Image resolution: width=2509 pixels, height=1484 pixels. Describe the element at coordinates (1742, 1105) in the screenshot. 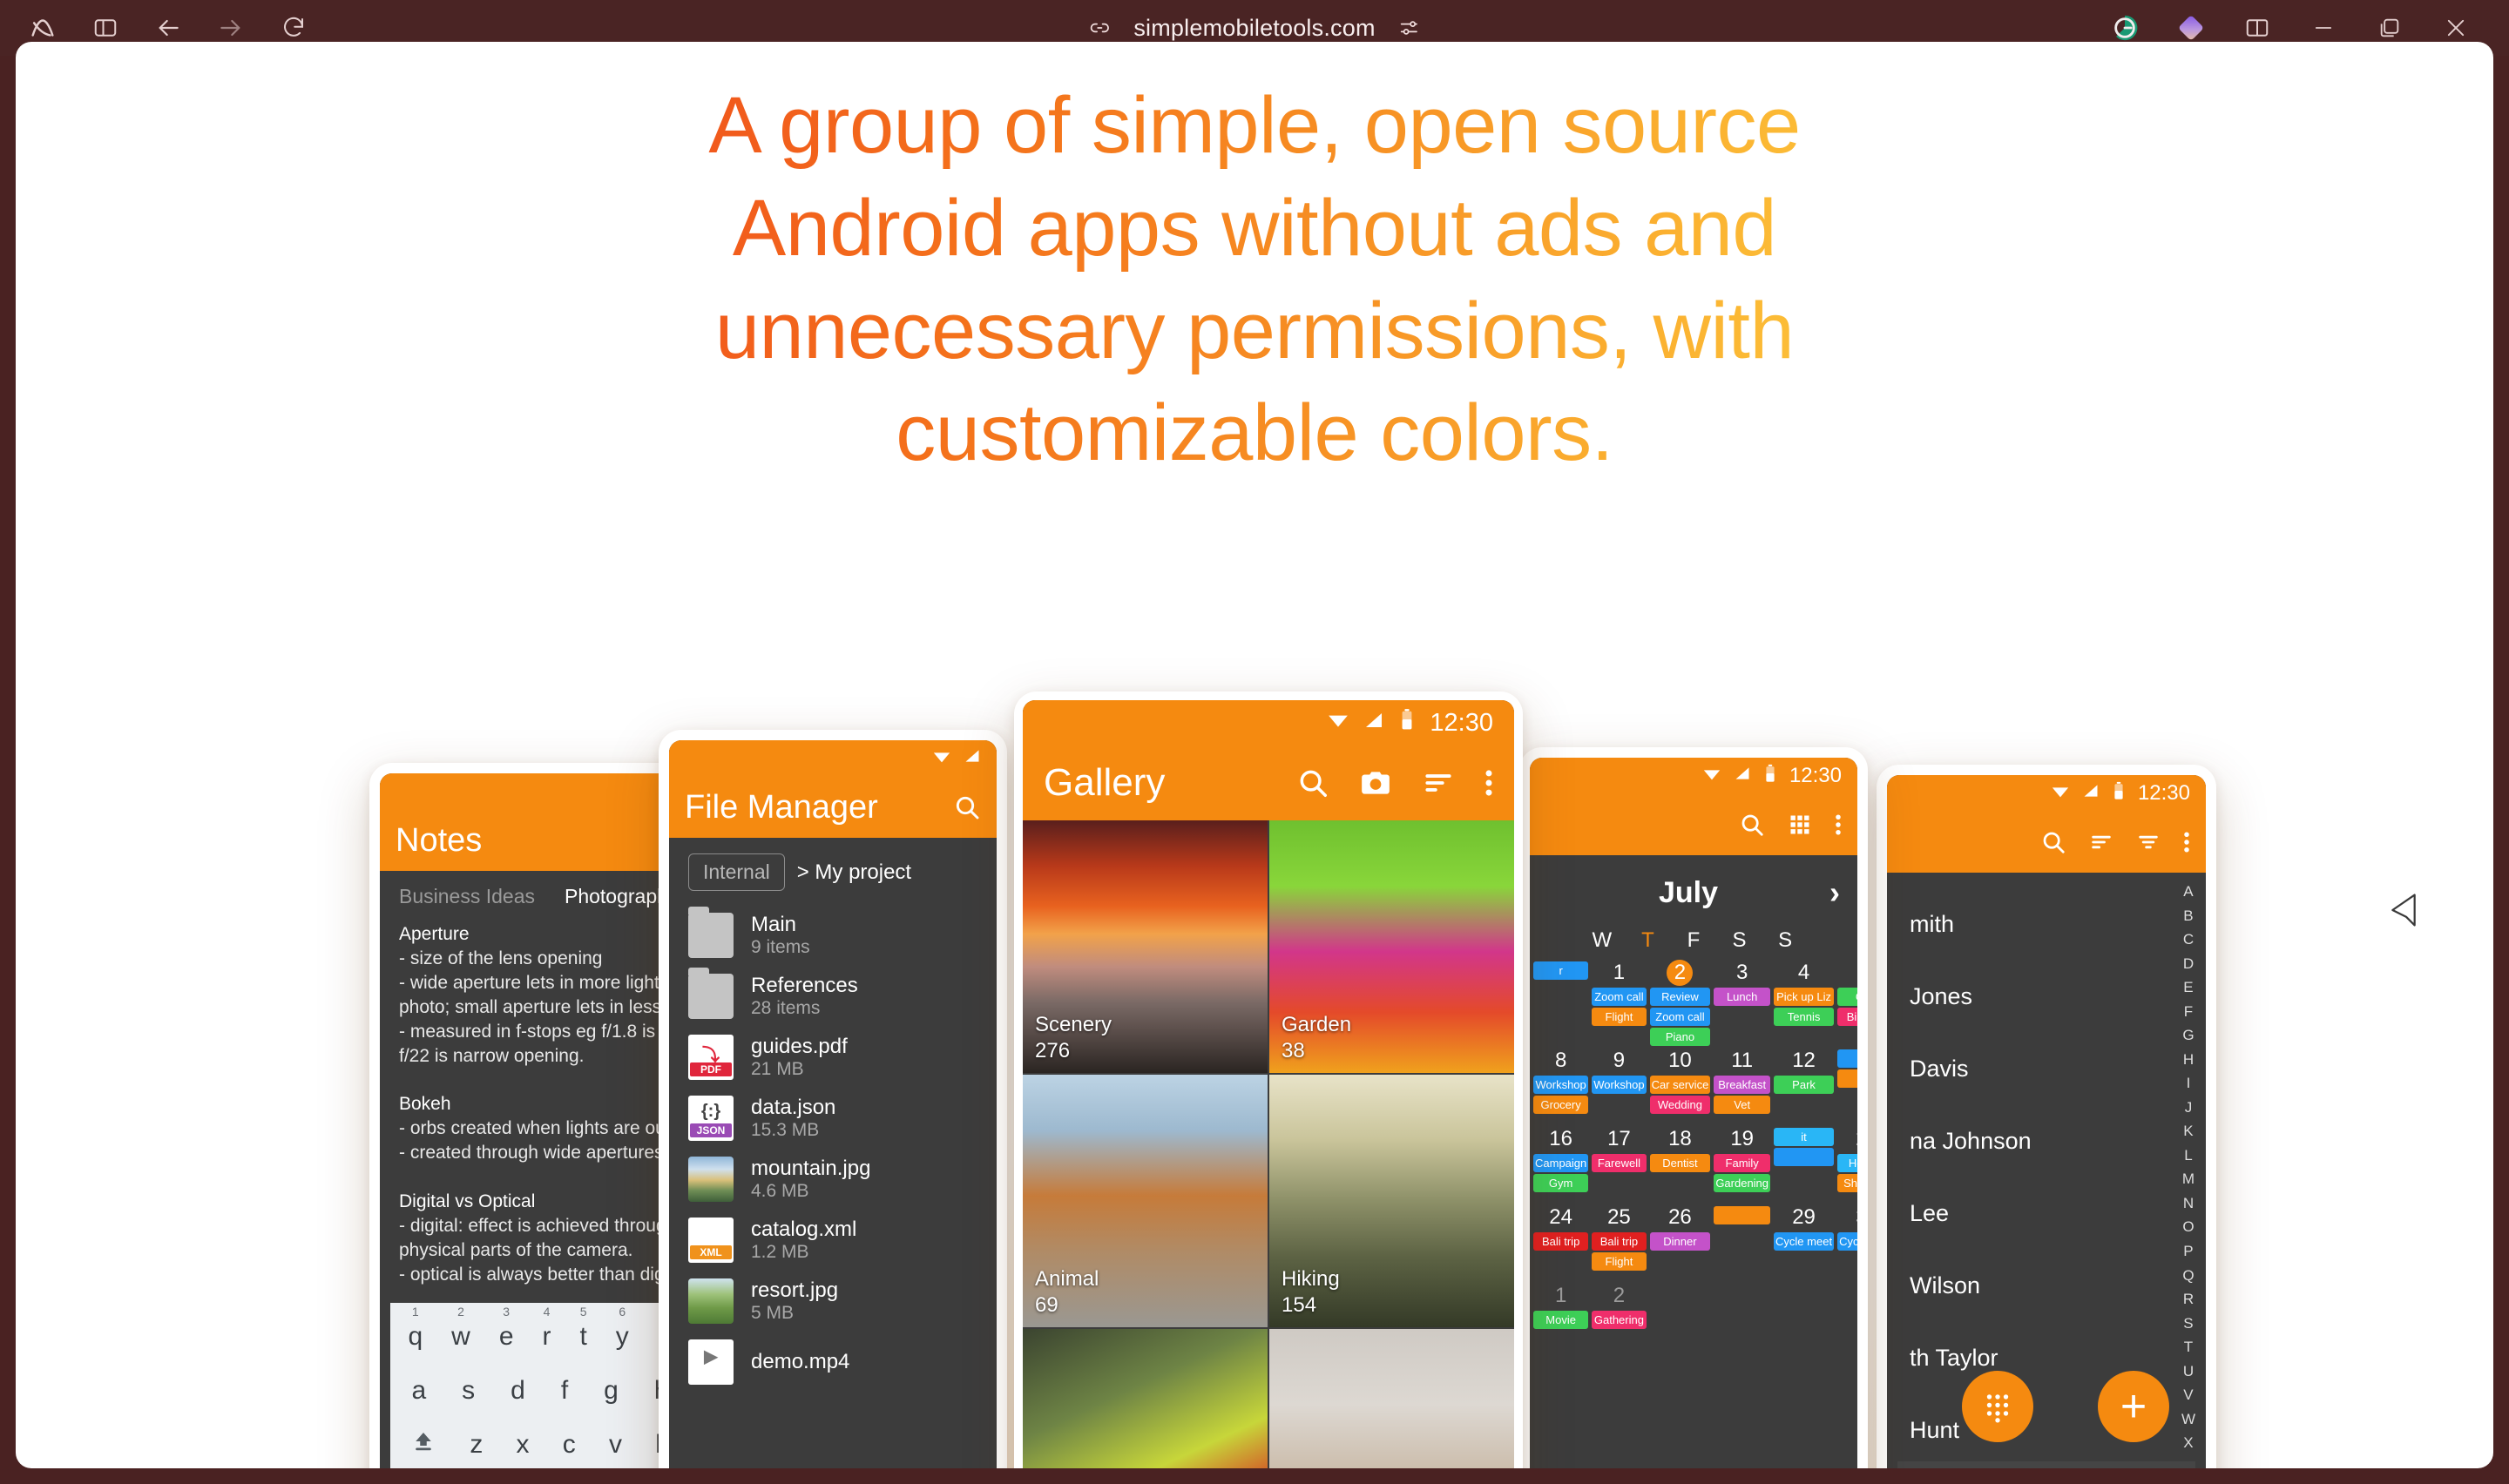

I see `calendar-event: Vet` at that location.